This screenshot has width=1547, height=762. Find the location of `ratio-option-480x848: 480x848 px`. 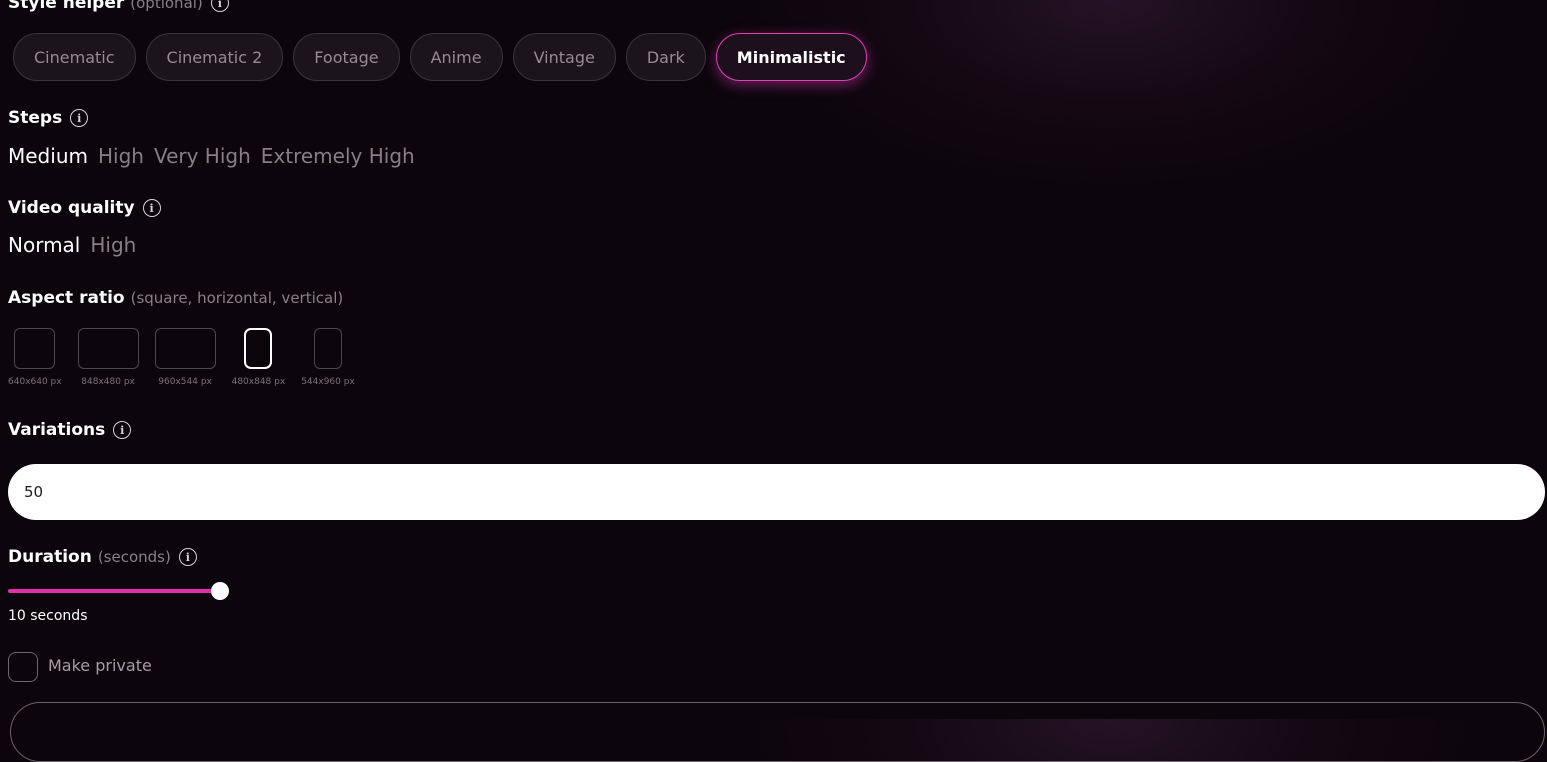

ratio-option-480x848: 480x848 px is located at coordinates (258, 357).